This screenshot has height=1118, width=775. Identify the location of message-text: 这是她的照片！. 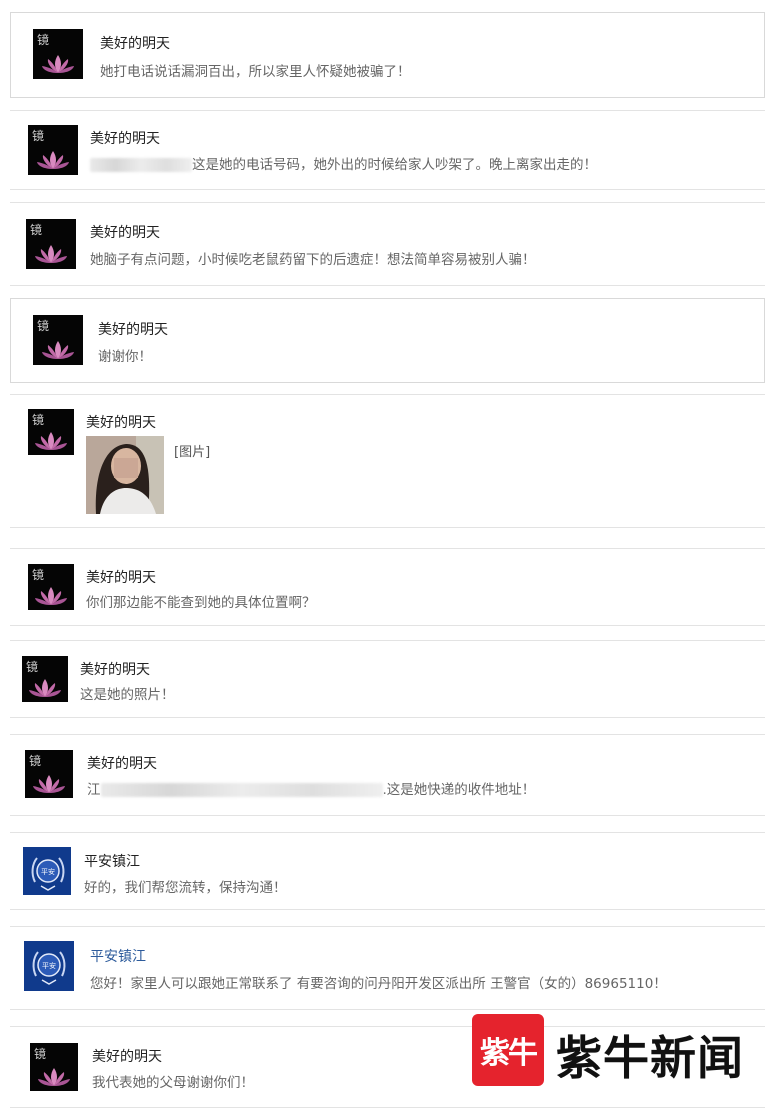
(127, 695).